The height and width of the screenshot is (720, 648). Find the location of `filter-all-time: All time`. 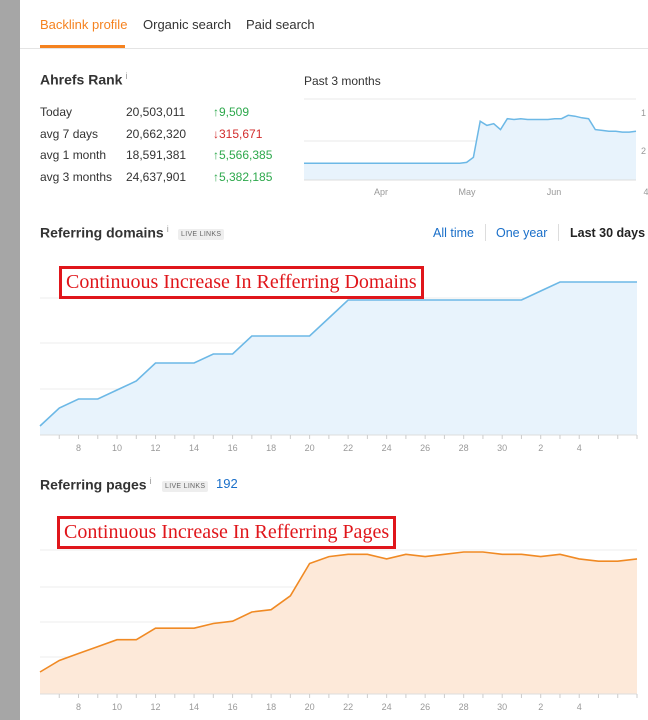

filter-all-time: All time is located at coordinates (453, 233).